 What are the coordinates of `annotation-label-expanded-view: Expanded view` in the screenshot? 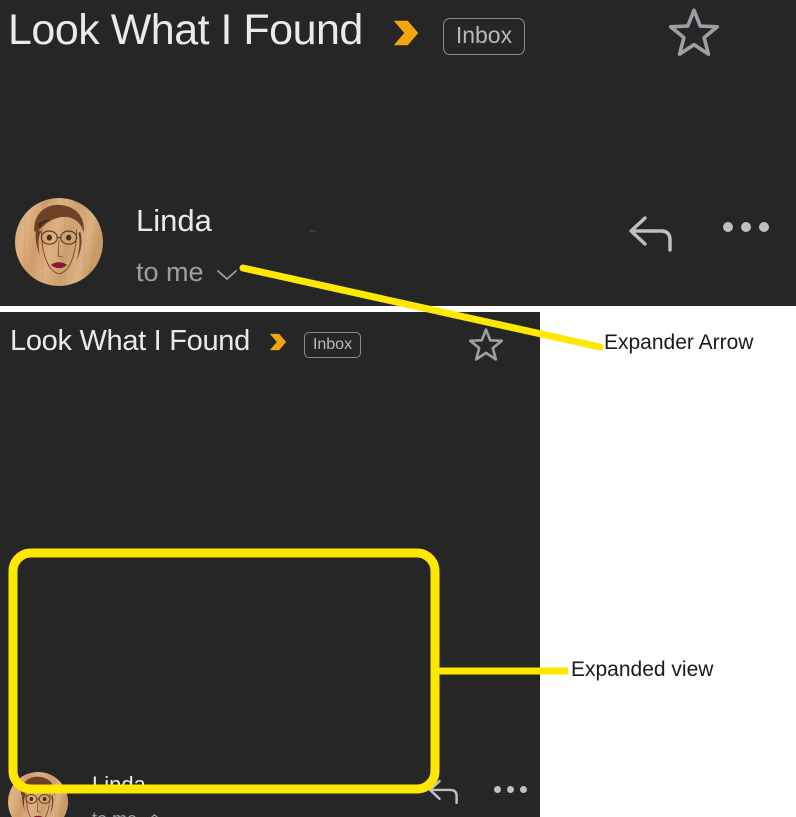 It's located at (642, 669).